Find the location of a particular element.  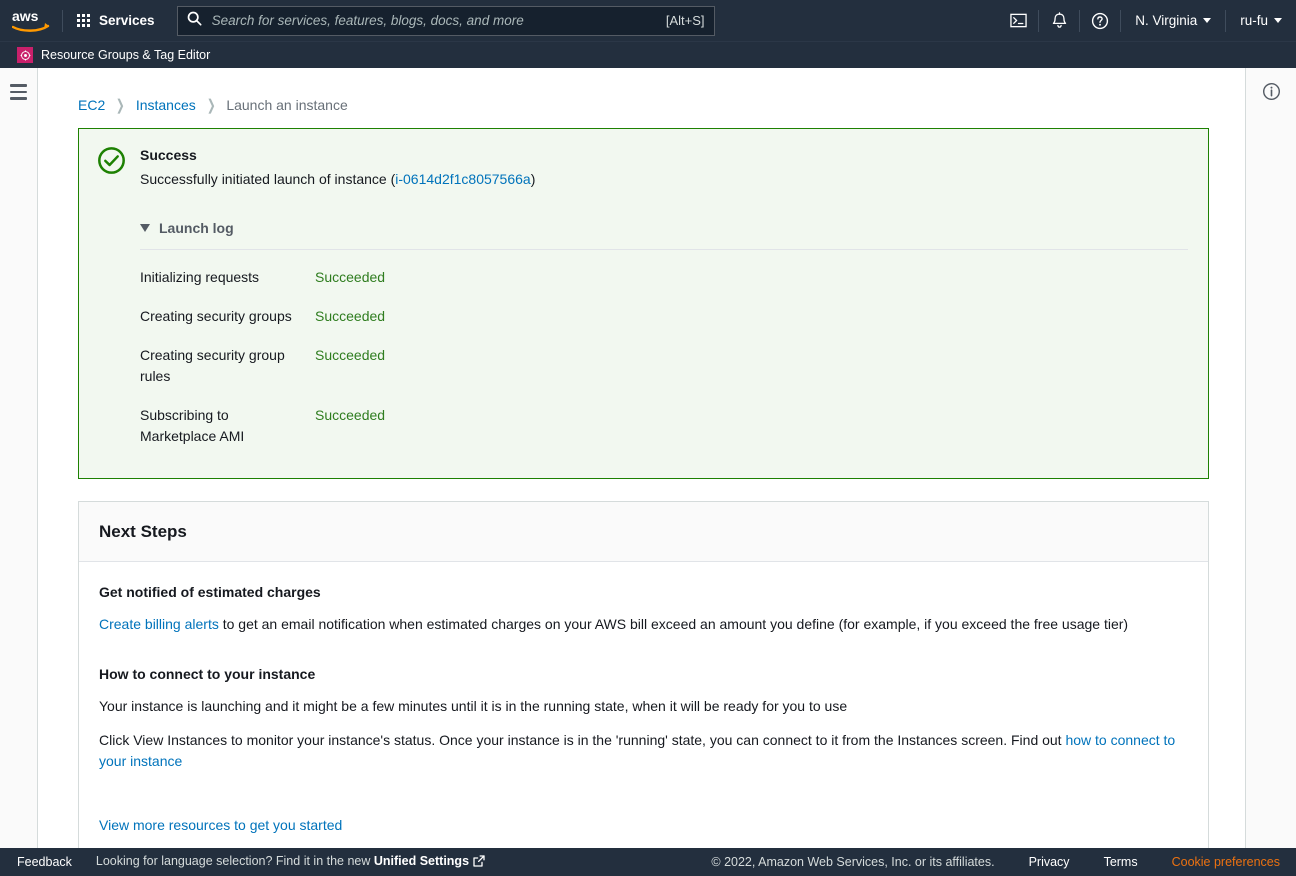

table-row: Creating security group rules Succeeded is located at coordinates (664, 366).